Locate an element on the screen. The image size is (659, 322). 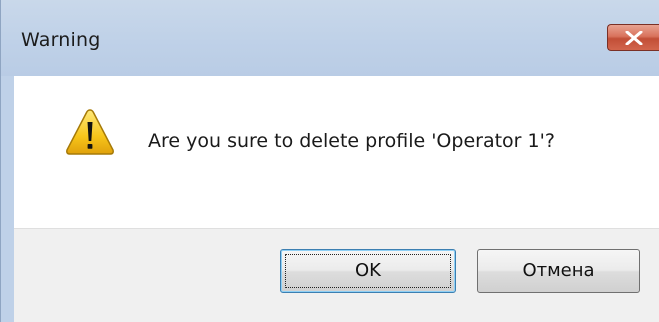
close-button is located at coordinates (633, 37).